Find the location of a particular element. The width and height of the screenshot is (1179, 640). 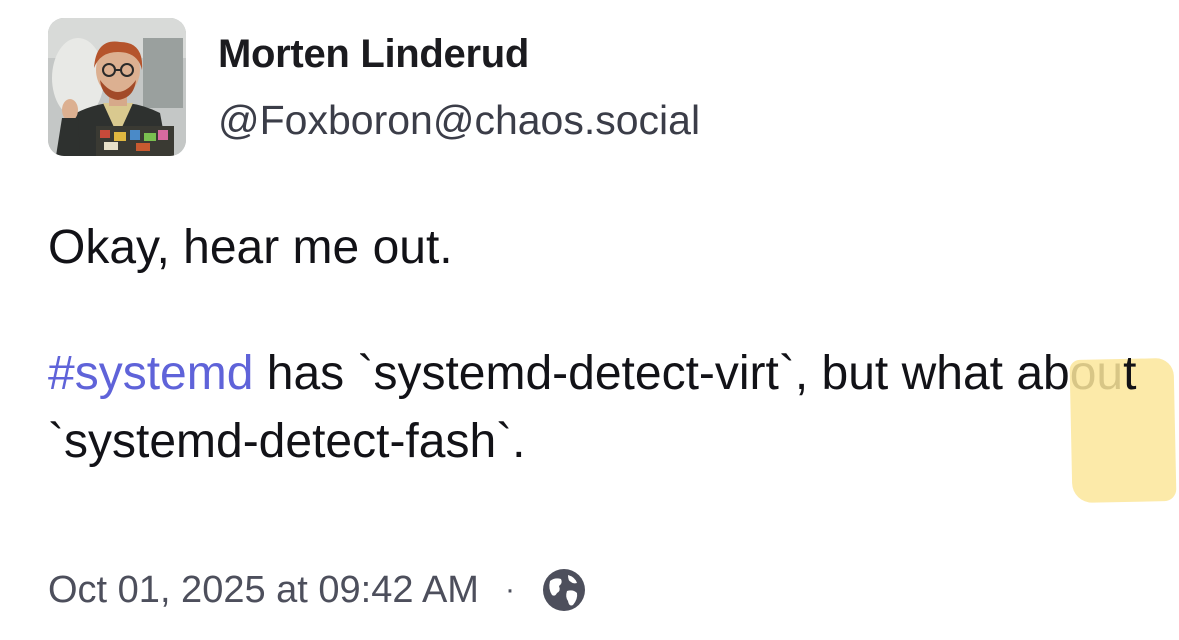

avatar is located at coordinates (117, 87).